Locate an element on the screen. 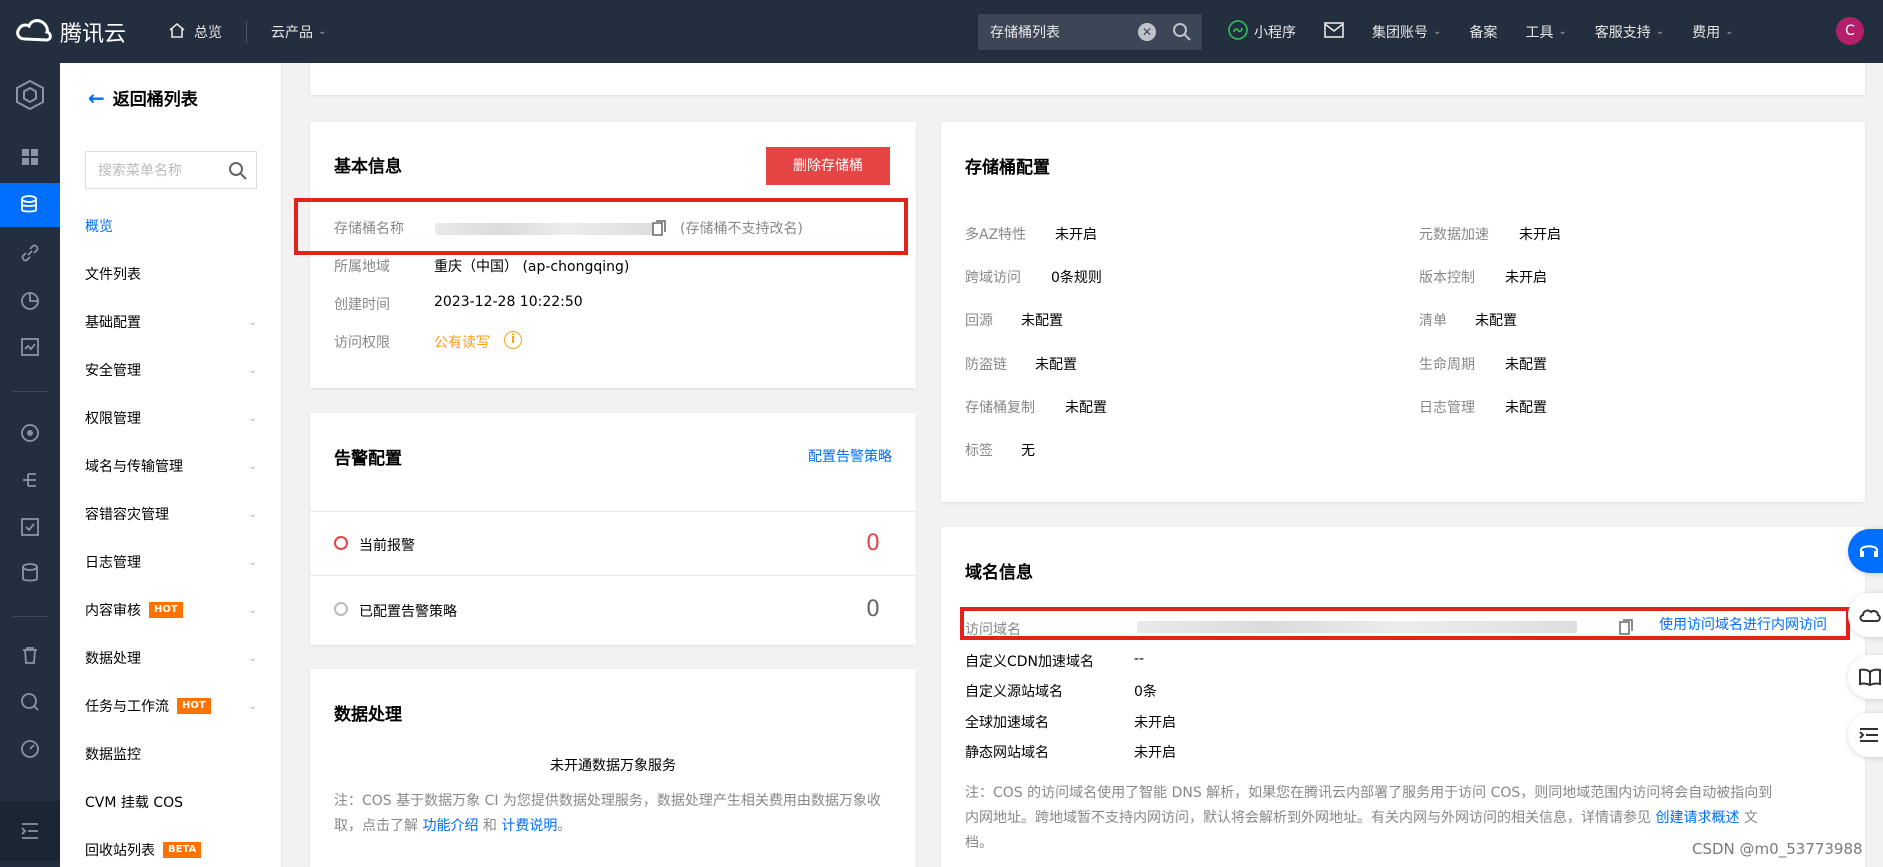 This screenshot has width=1883, height=867. sidebar-item-file-list: 文件列表 is located at coordinates (171, 274).